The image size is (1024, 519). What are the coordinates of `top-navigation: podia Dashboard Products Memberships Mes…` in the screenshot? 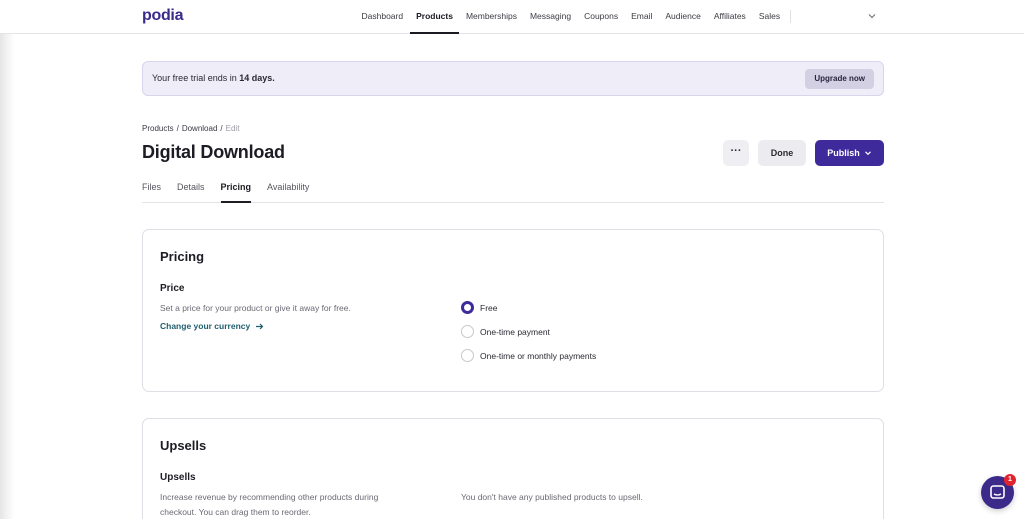 It's located at (512, 17).